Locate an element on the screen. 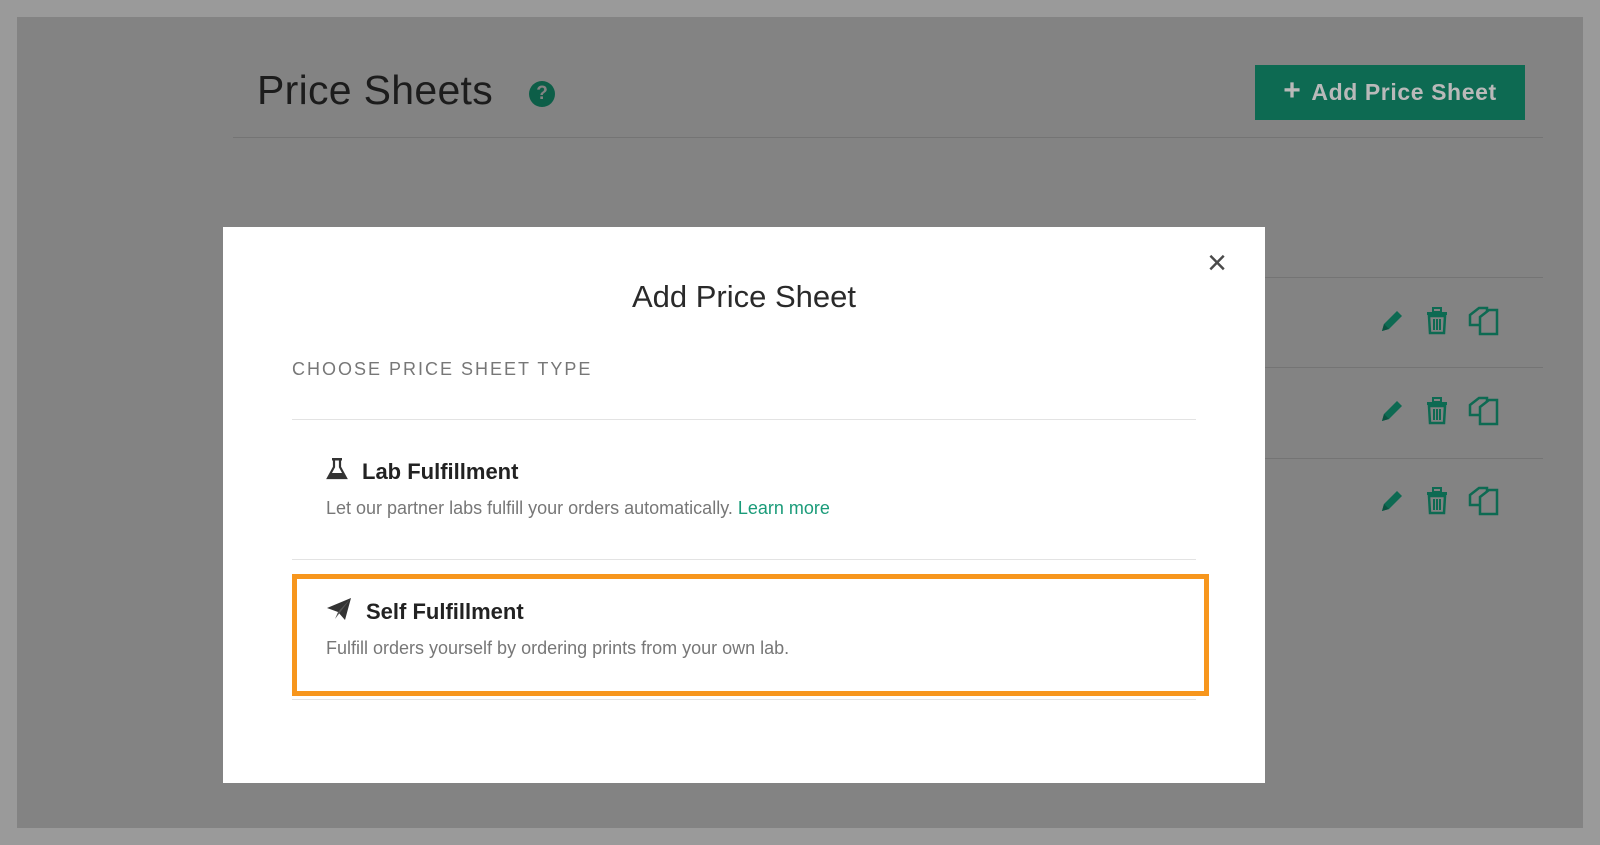 The height and width of the screenshot is (845, 1600). plus-icon: + is located at coordinates (1292, 90).